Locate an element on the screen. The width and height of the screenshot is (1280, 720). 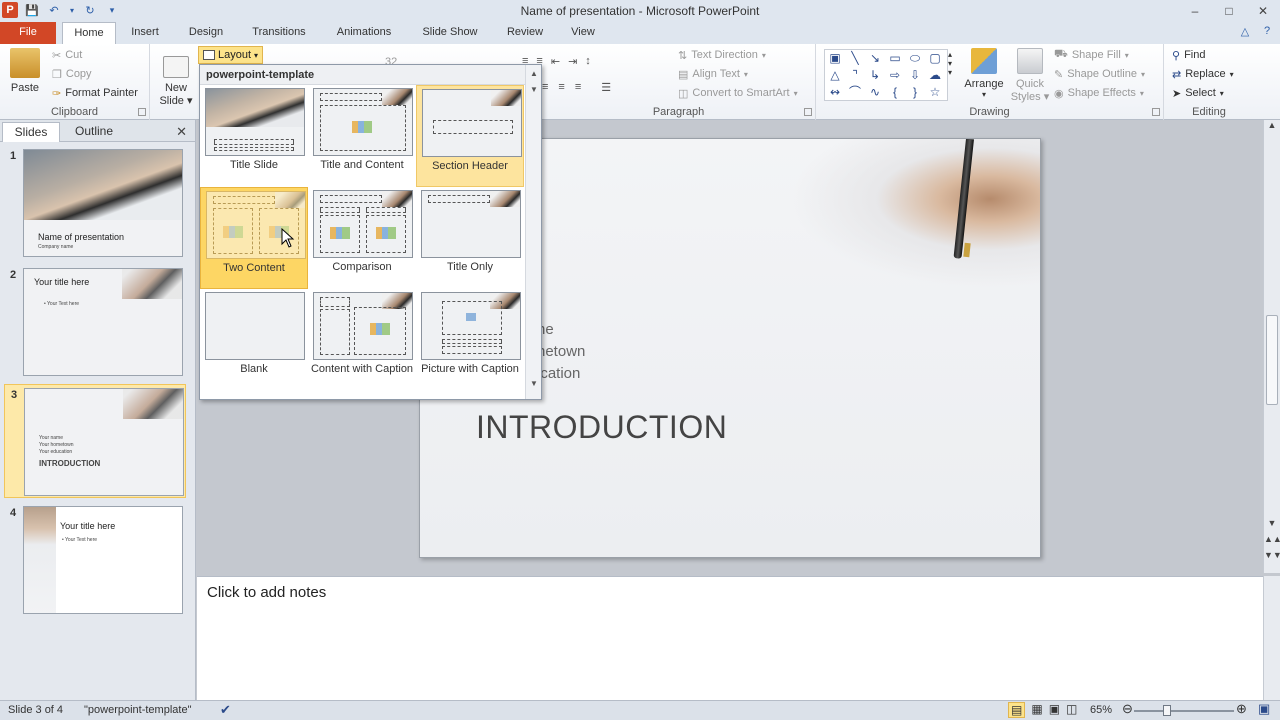
arrow-line-shape-icon: ↘ is located at coordinates (875, 58).